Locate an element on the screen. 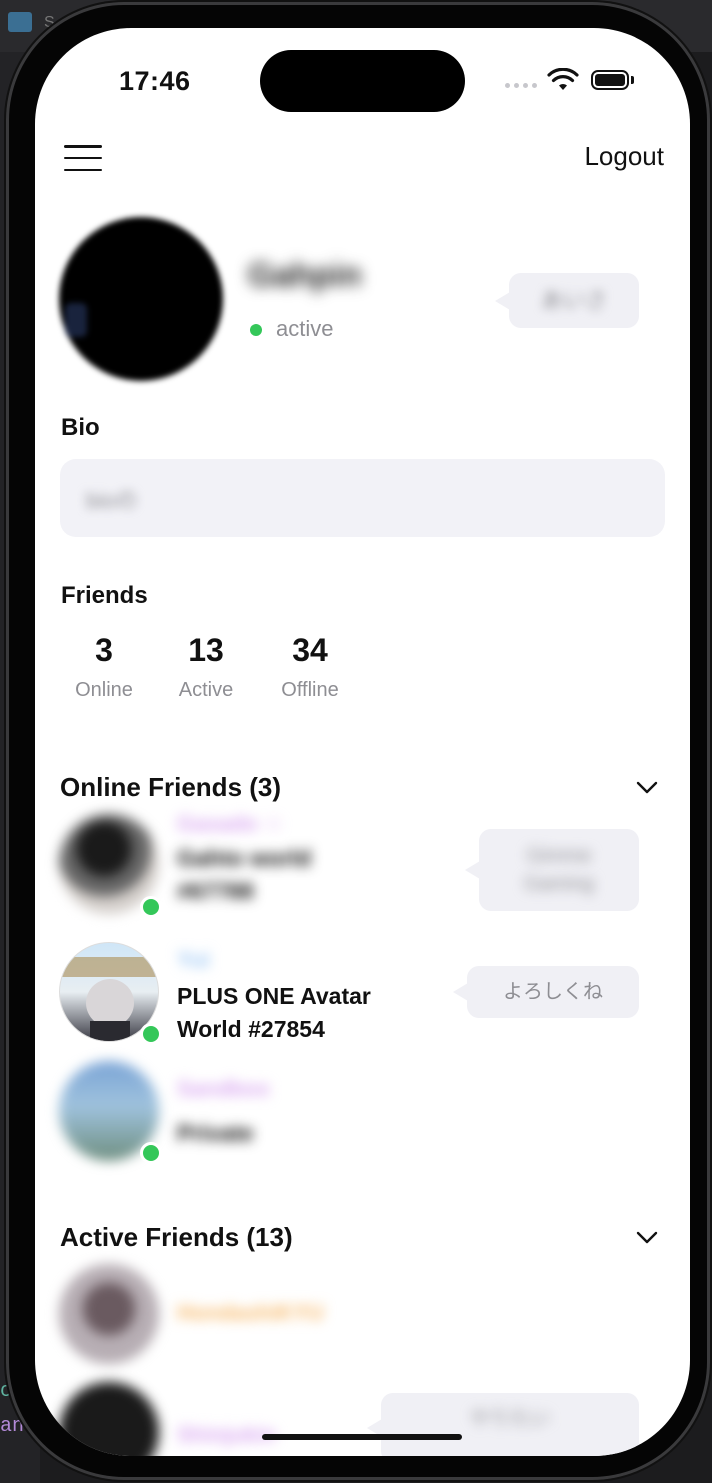  cellular-signal-icon is located at coordinates (521, 85).